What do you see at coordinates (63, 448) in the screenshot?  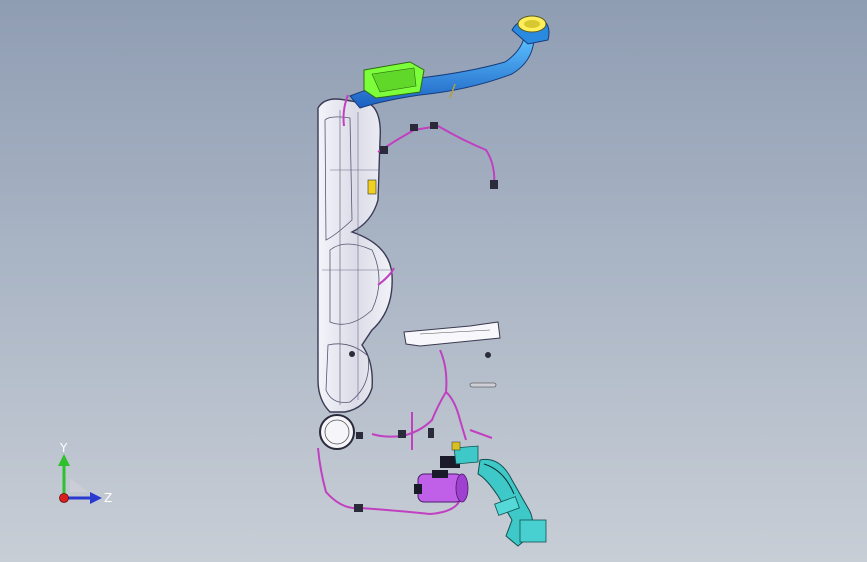 I see `triad-y-label: Y` at bounding box center [63, 448].